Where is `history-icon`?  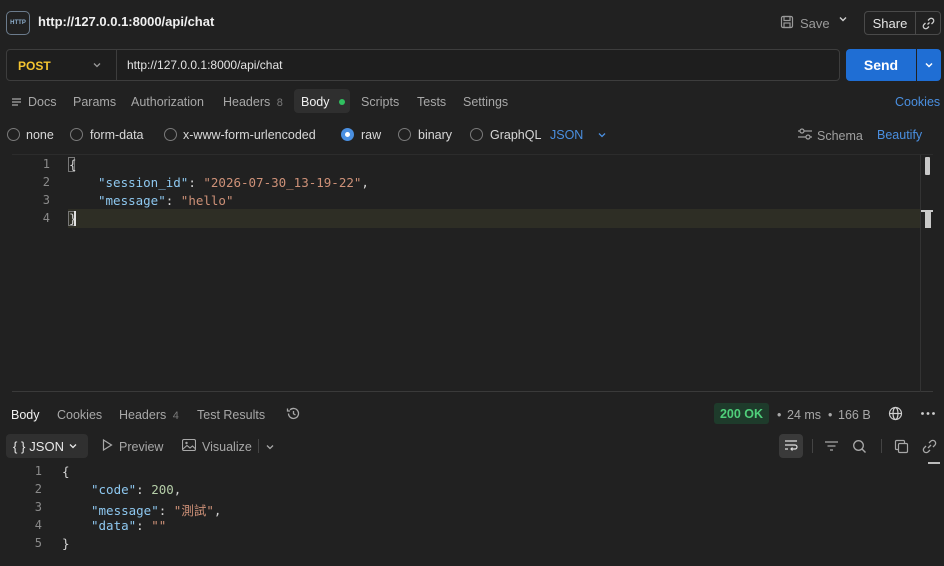 history-icon is located at coordinates (293, 415).